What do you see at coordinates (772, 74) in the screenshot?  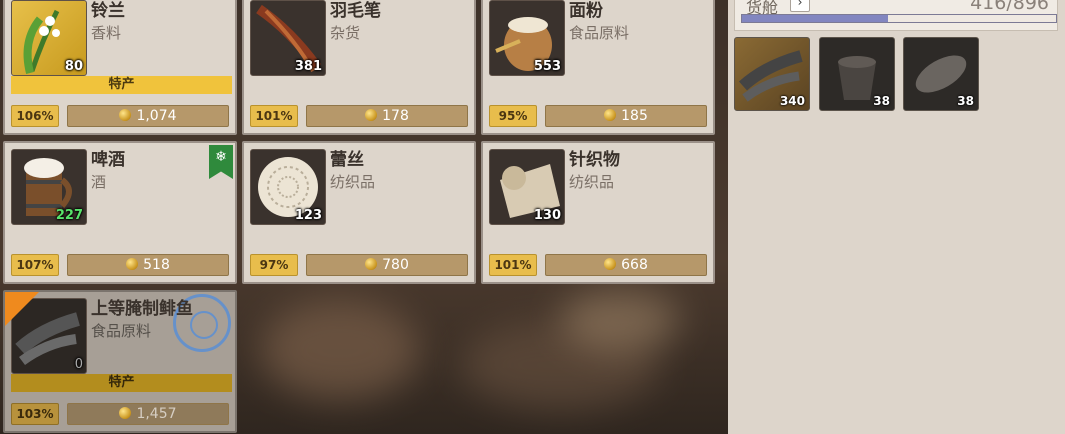 I see `cargo-item-salted-herring: 340` at bounding box center [772, 74].